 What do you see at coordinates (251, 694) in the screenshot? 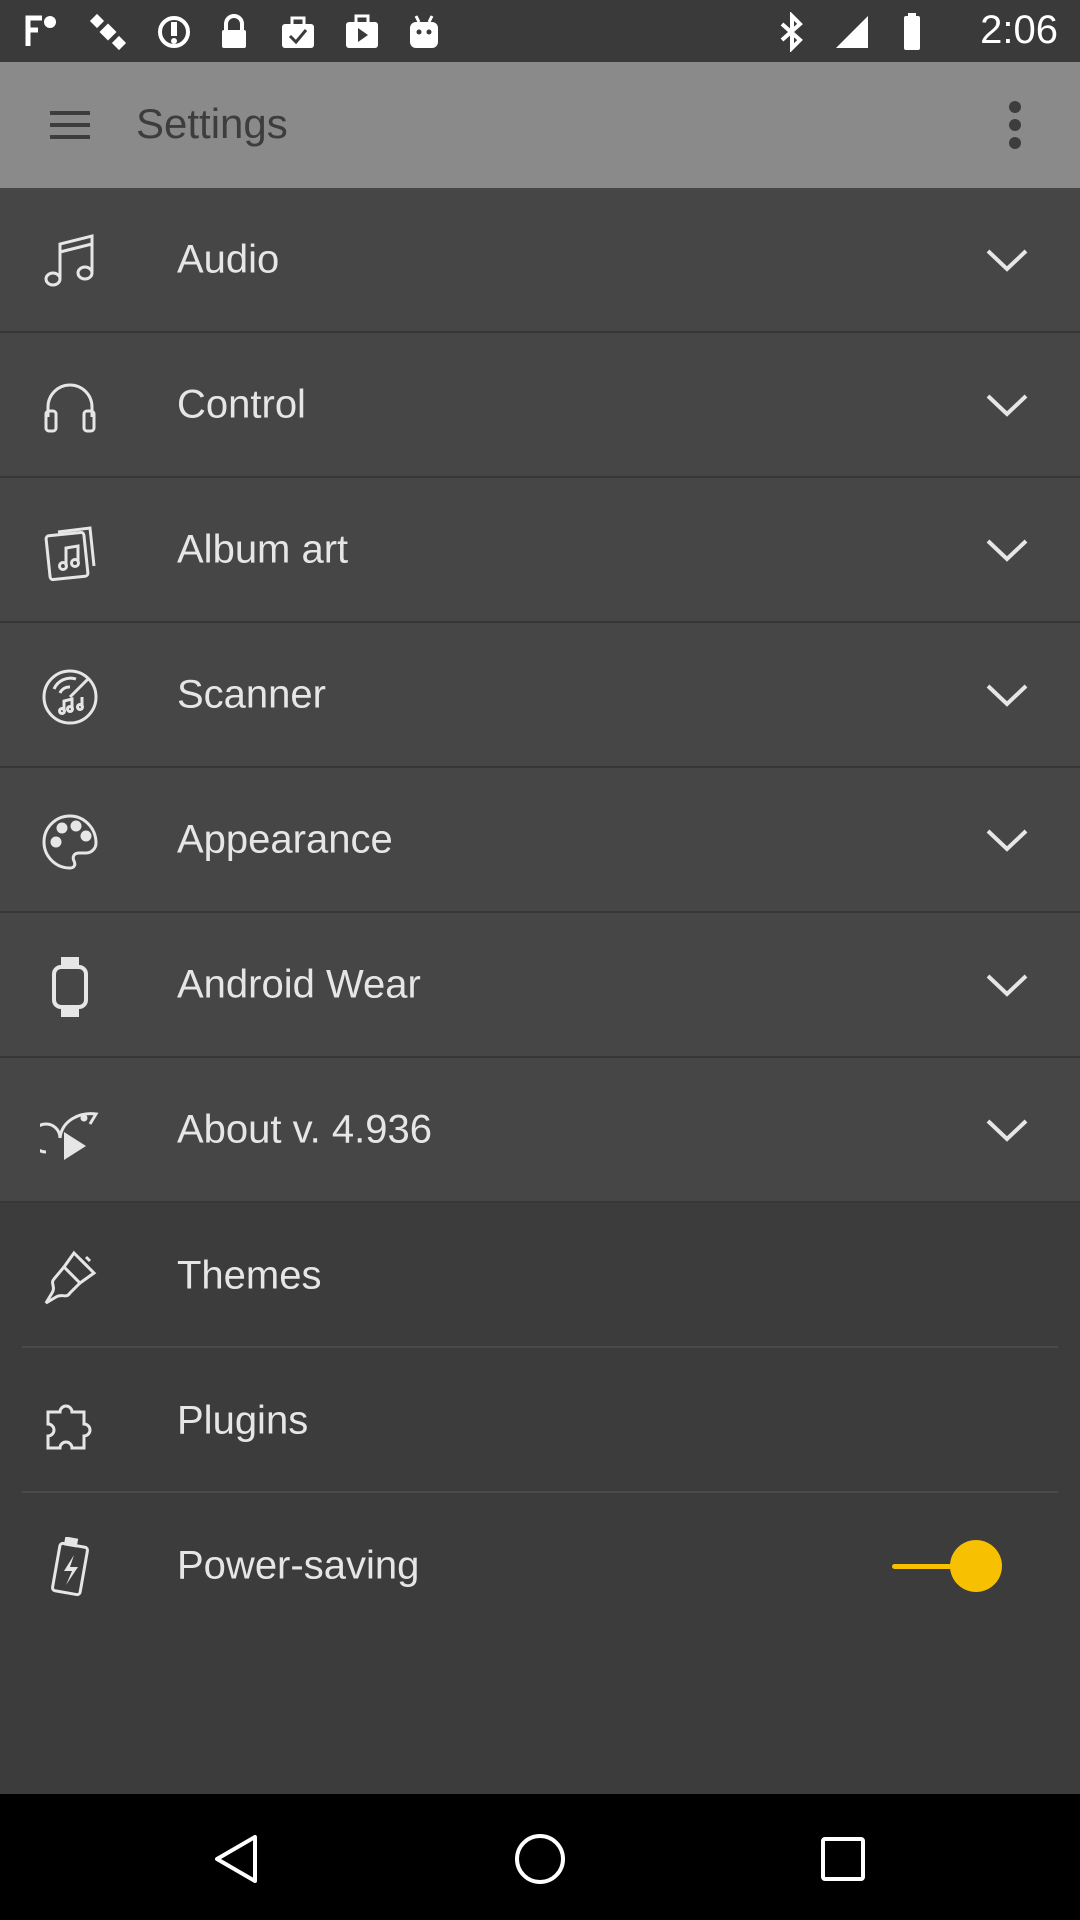
I see `settings-item-label: Scanner` at bounding box center [251, 694].